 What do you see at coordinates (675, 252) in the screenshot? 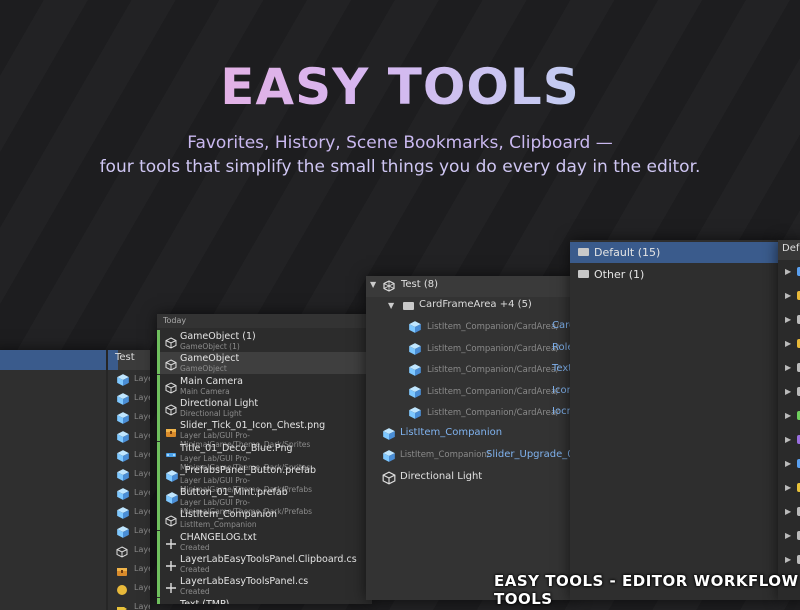
I see `favorites-group-row: Default (15)` at bounding box center [675, 252].